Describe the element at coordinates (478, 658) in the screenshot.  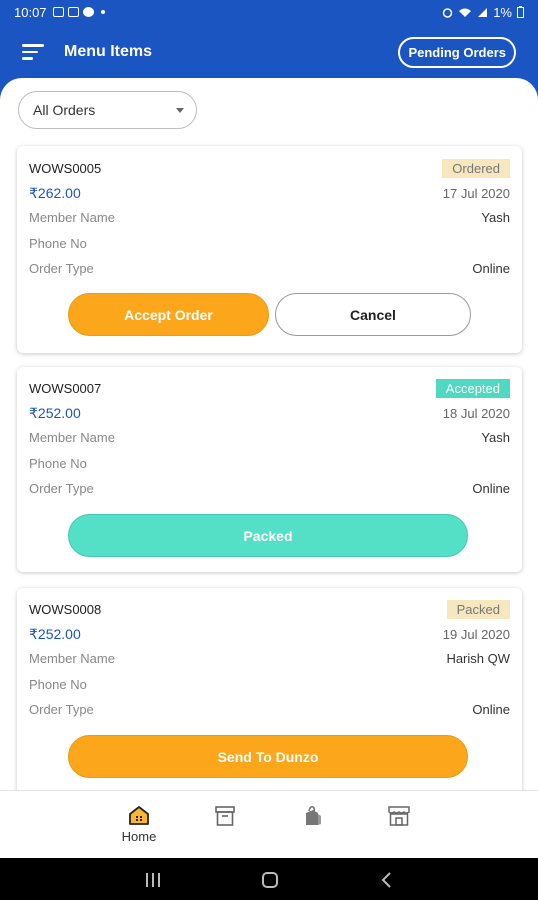
I see `member-name-value: Harish QW` at that location.